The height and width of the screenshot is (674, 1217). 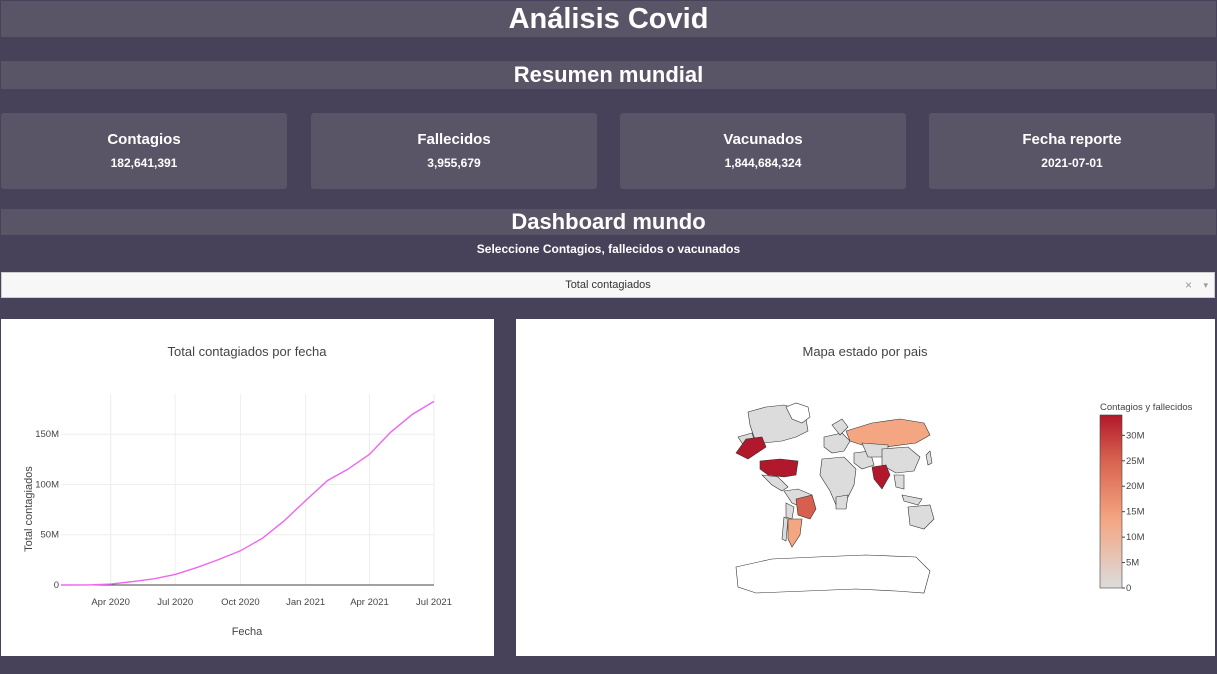 What do you see at coordinates (50, 535) in the screenshot?
I see `y-tick-label: 50M` at bounding box center [50, 535].